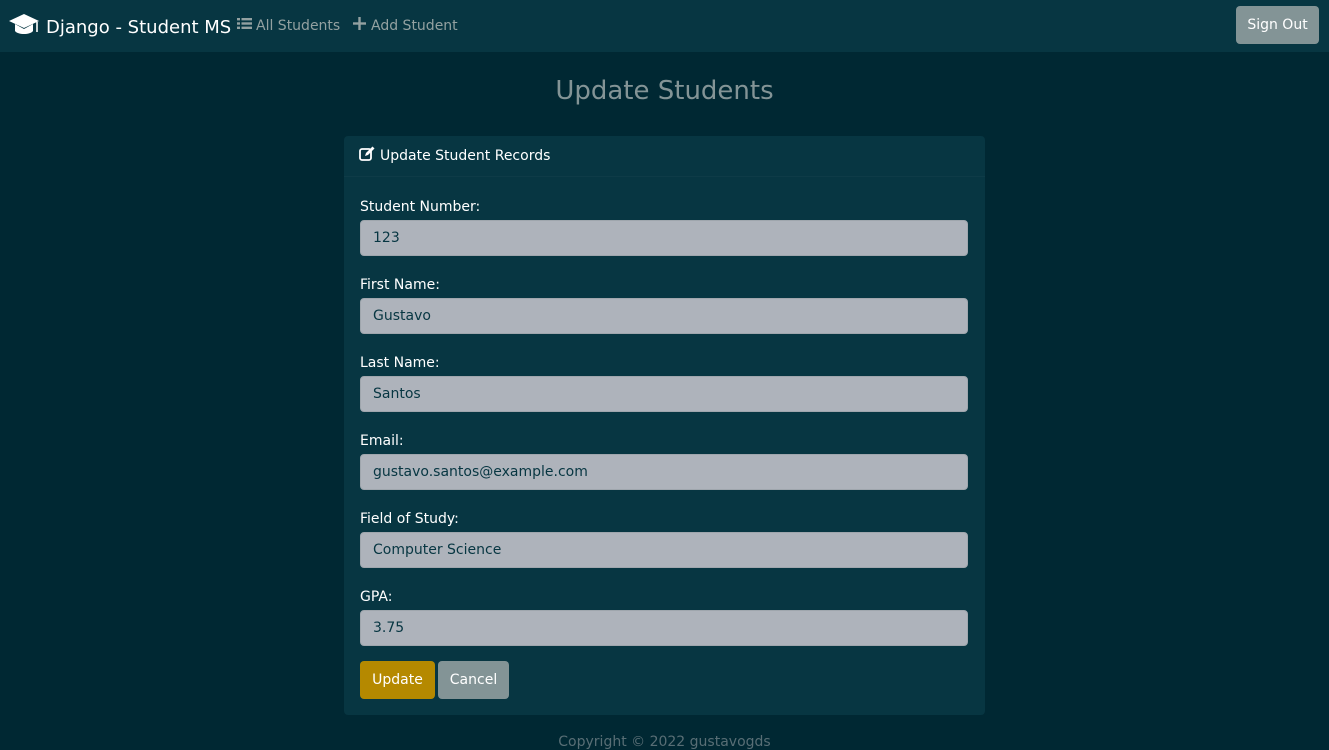 The image size is (1329, 750). Describe the element at coordinates (359, 25) in the screenshot. I see `plus-icon` at that location.